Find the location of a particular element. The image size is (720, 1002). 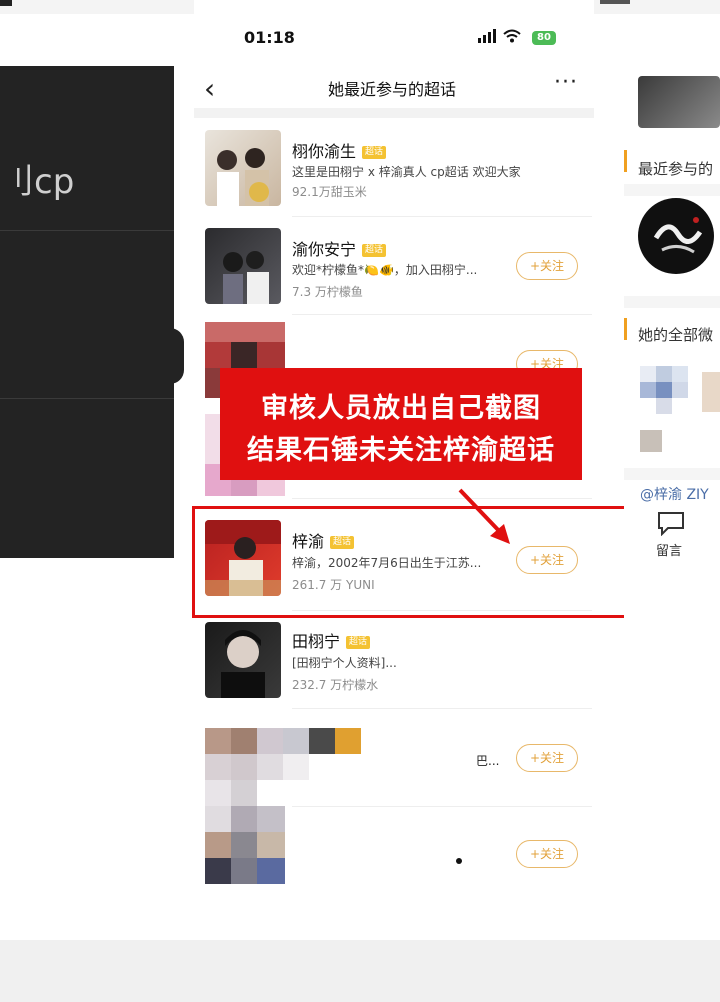

list-item: 田栩宁 超话 [田栩宁个人资料]... 232.7 万柠檬水 is located at coordinates (394, 661).